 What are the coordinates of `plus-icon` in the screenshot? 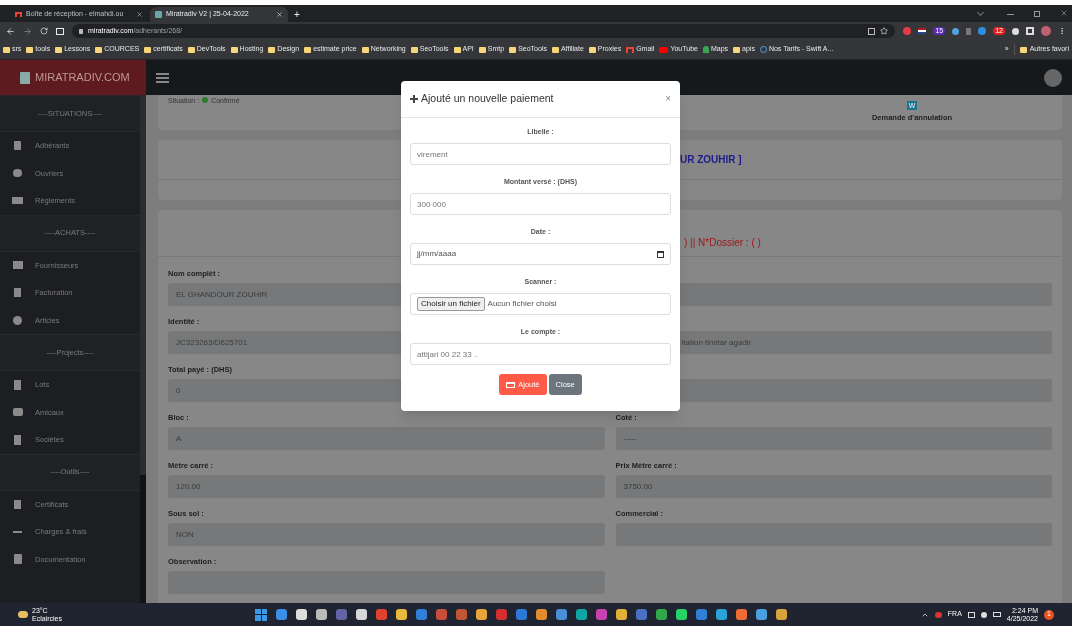 It's located at (414, 99).